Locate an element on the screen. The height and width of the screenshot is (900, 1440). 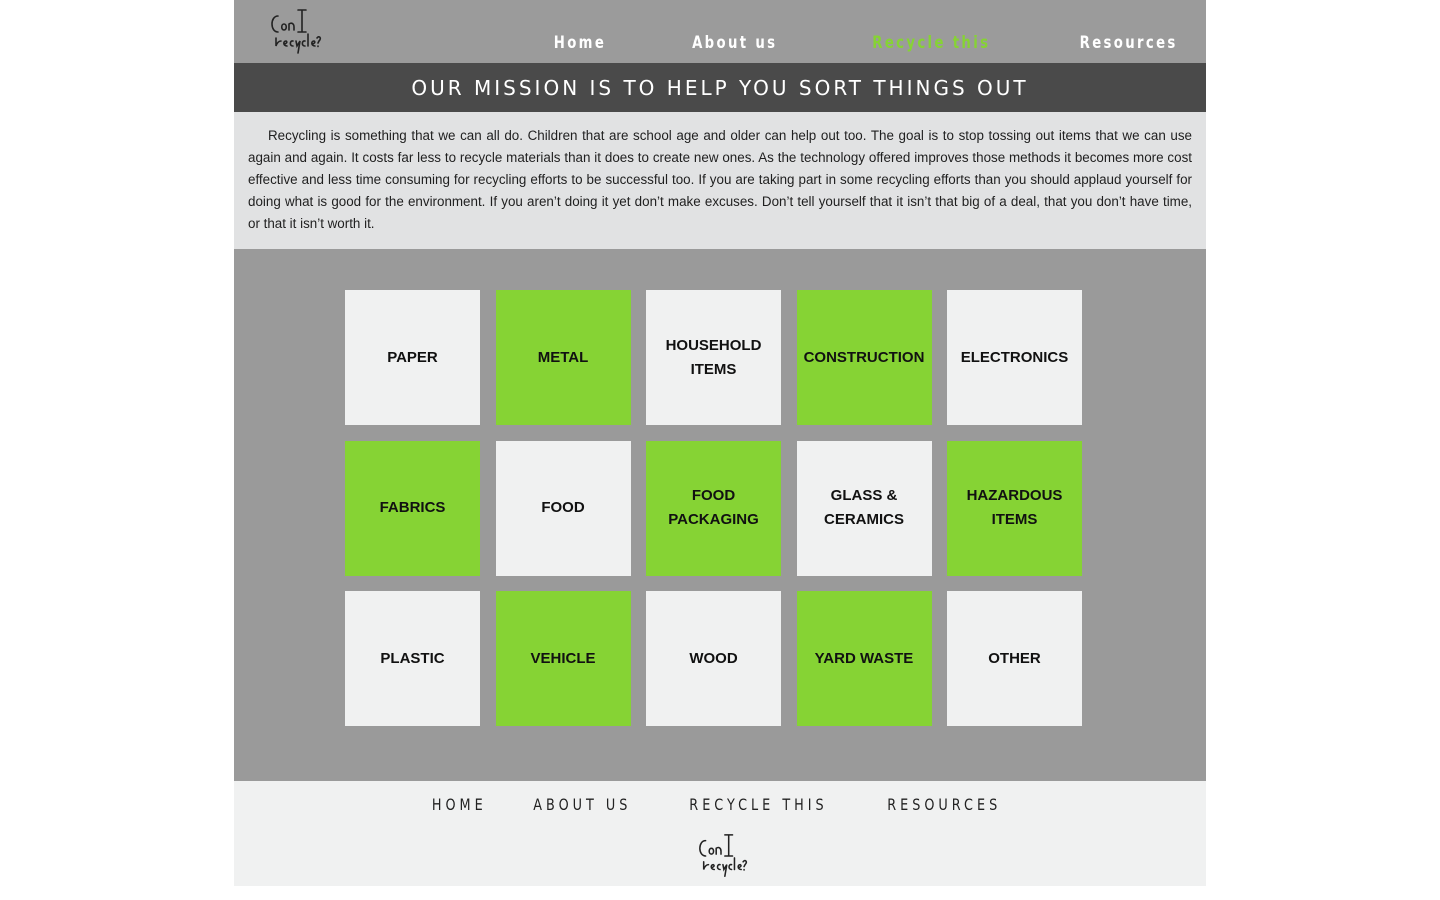
category-tile-yard-waste: YARD WASTE is located at coordinates (864, 658).